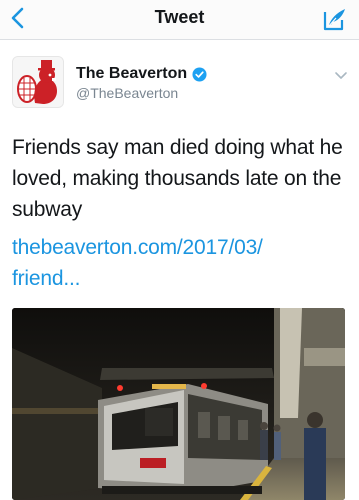  What do you see at coordinates (199, 74) in the screenshot?
I see `verified-badge-icon` at bounding box center [199, 74].